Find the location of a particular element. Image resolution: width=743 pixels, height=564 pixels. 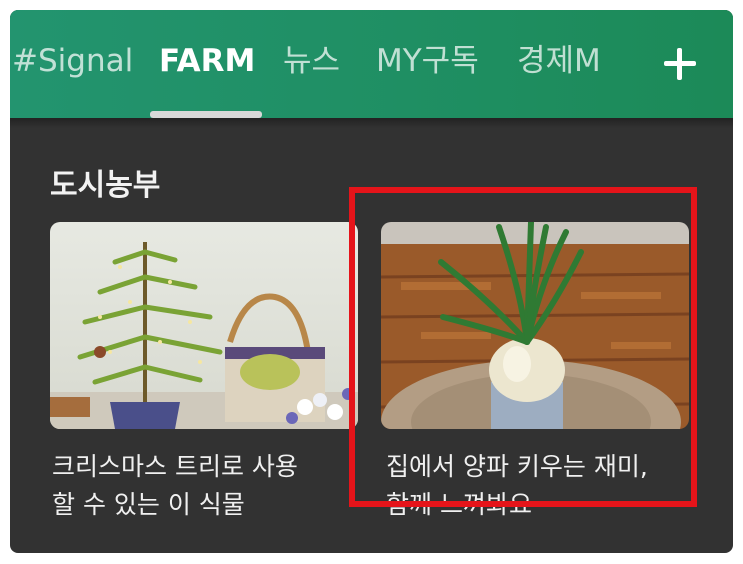

tab-news: 뉴스 is located at coordinates (311, 61).